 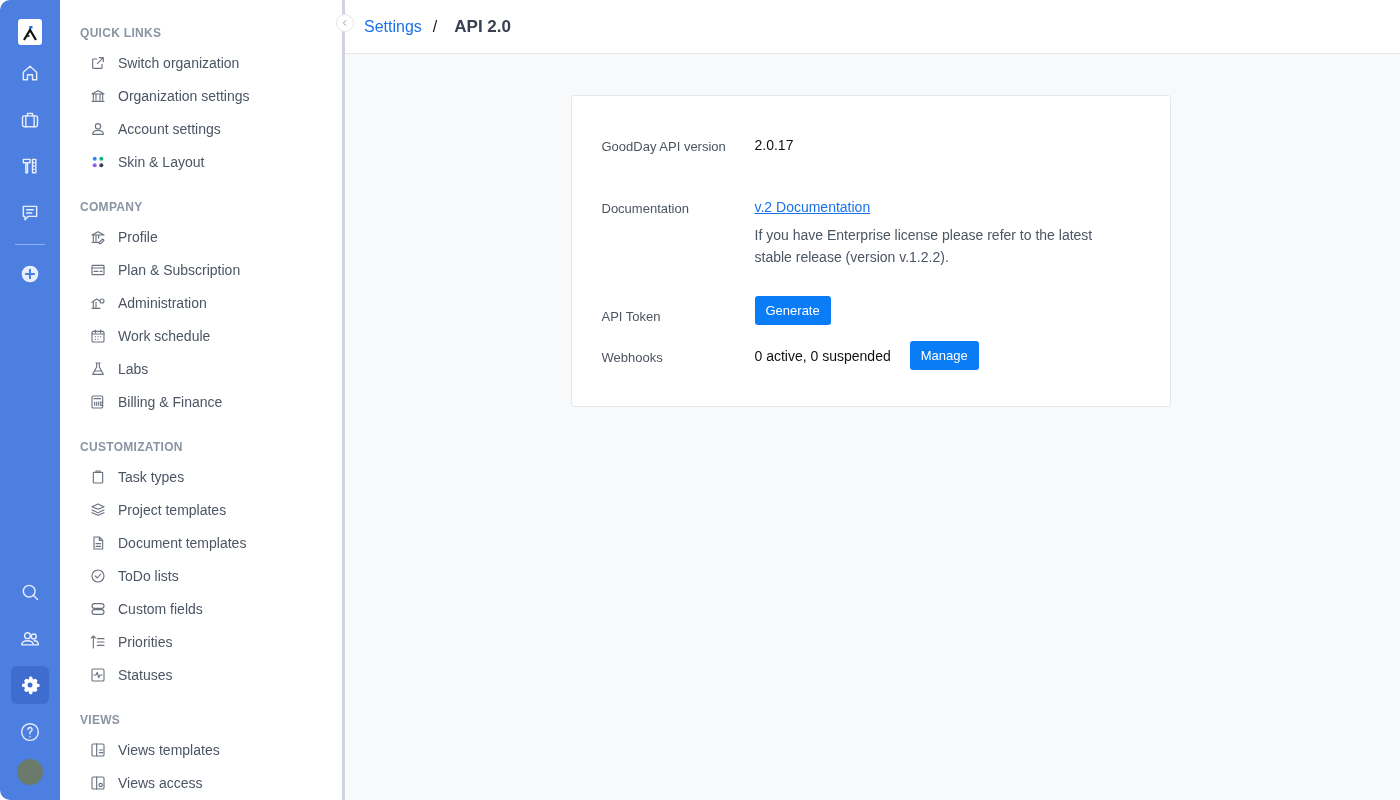 I want to click on sidebar-item: Billing & Finance, so click(x=151, y=401).